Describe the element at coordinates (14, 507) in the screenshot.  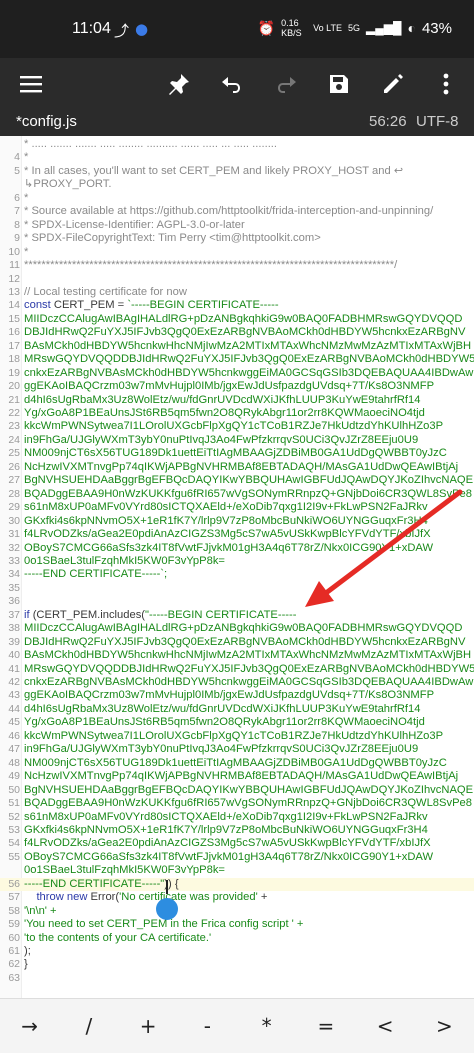
I see `line-number: 29` at that location.